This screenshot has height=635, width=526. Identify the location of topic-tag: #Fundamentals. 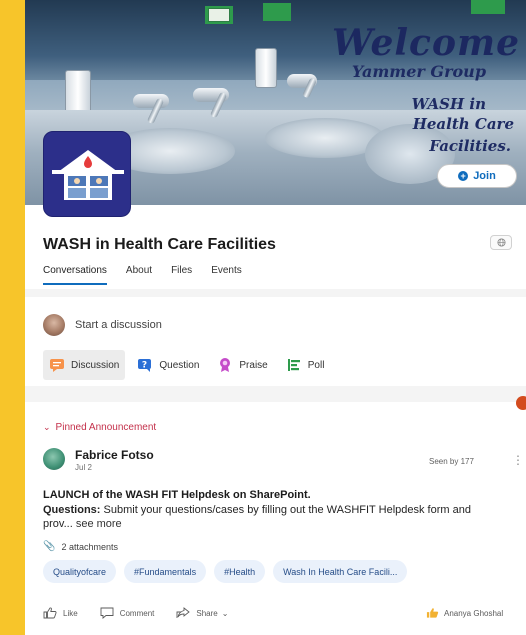
(165, 571).